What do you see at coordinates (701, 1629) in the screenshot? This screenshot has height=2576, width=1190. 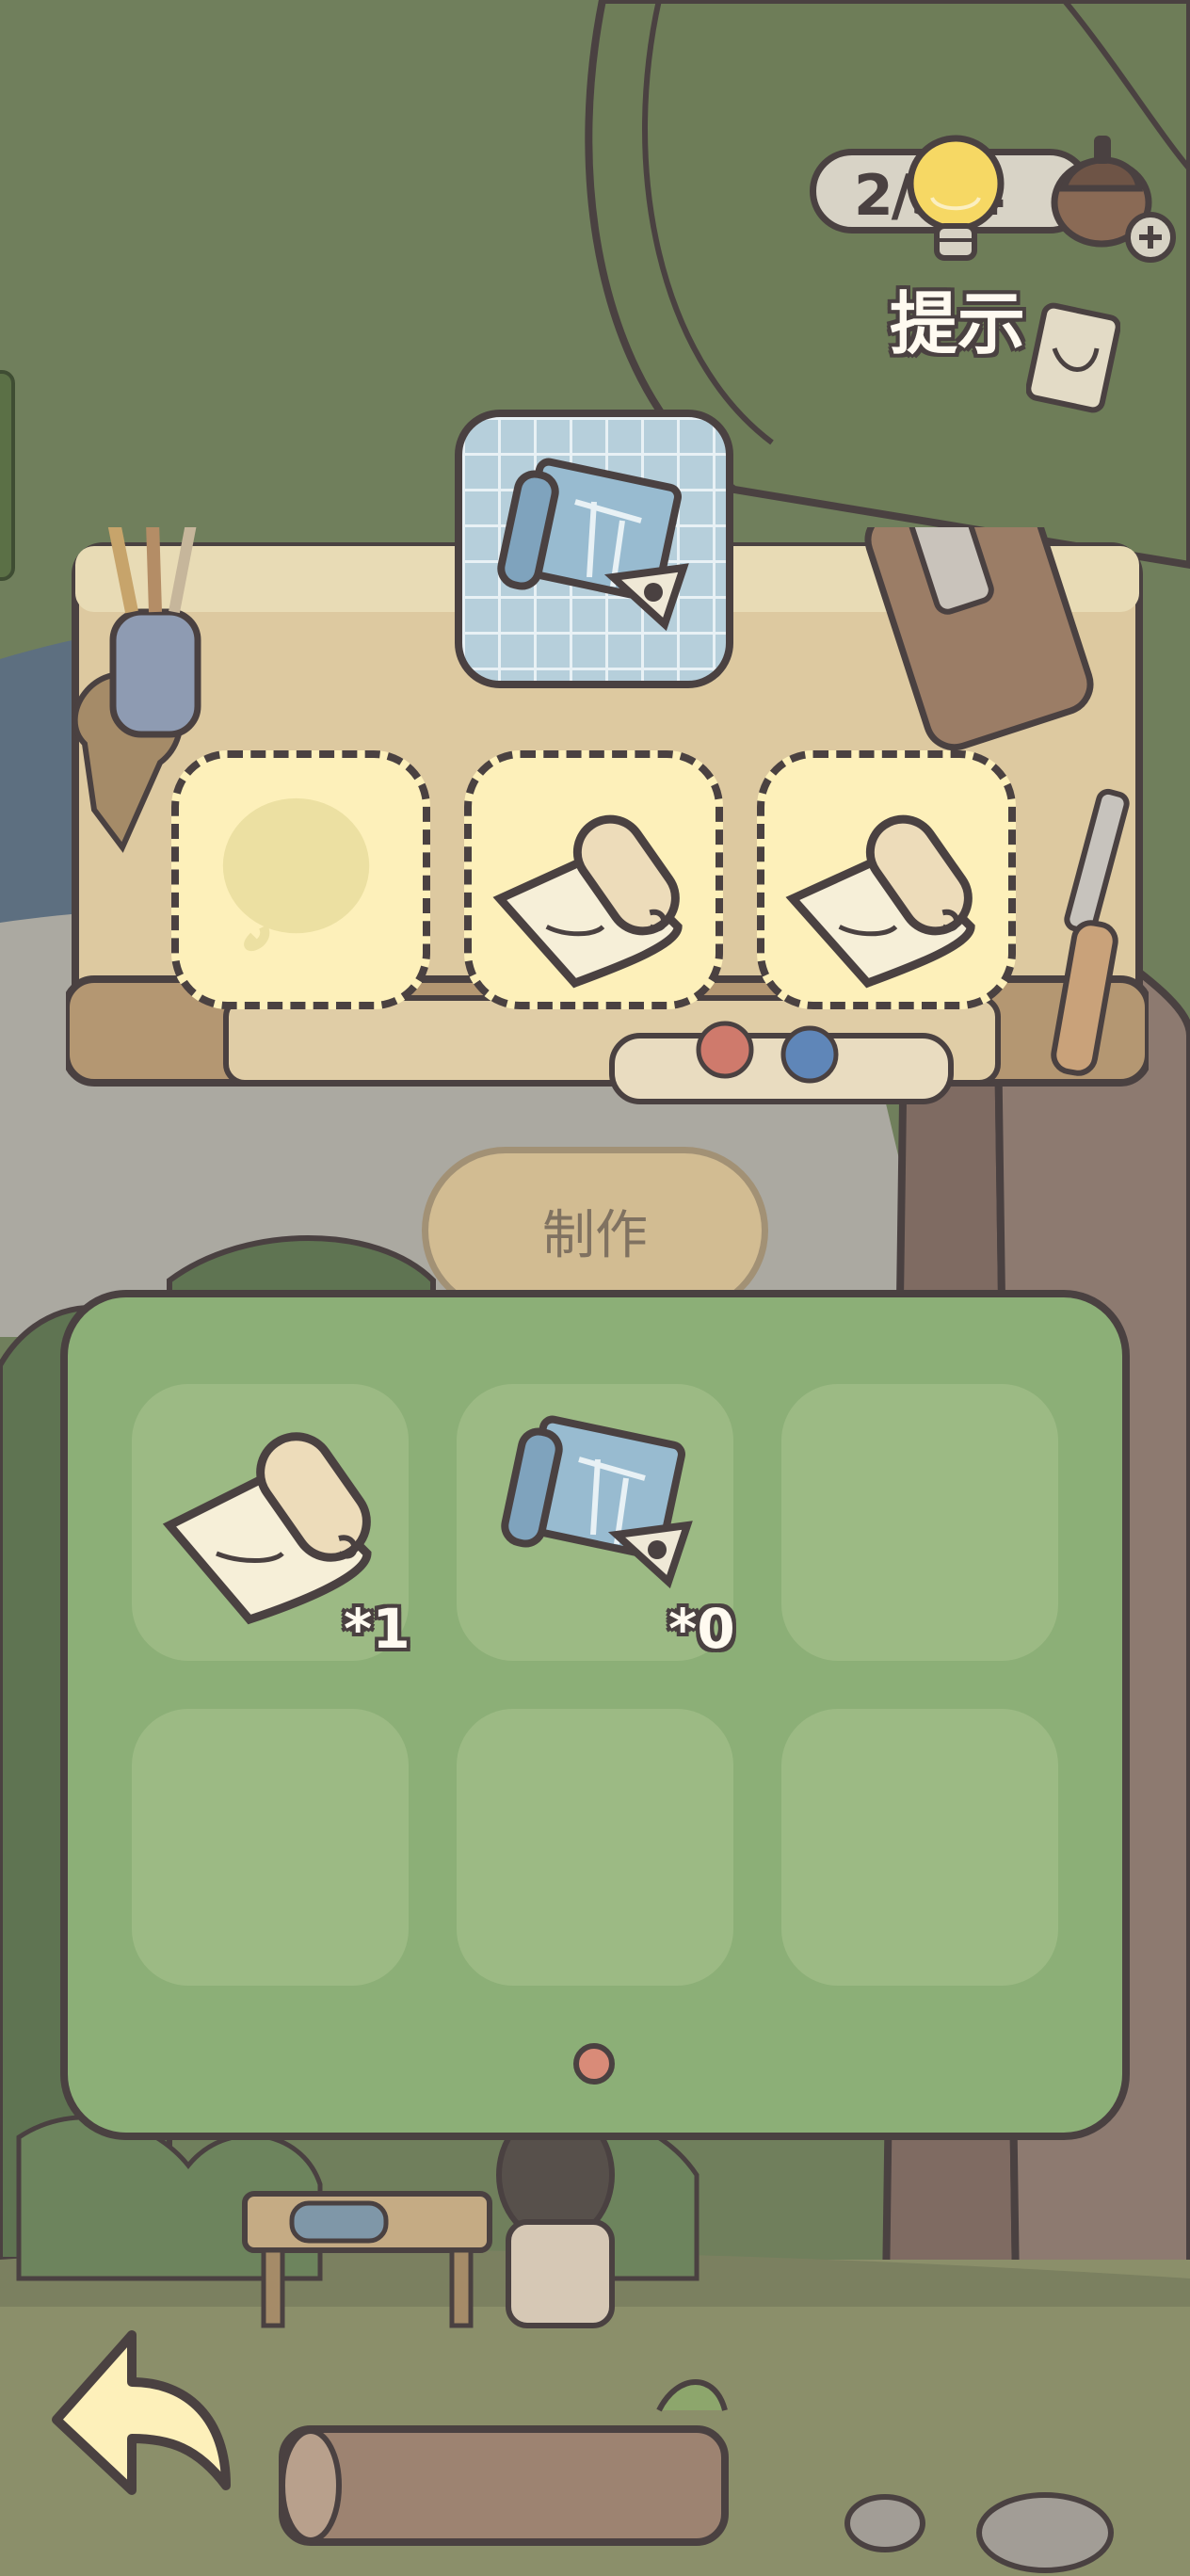 I see `item-count: *0` at bounding box center [701, 1629].